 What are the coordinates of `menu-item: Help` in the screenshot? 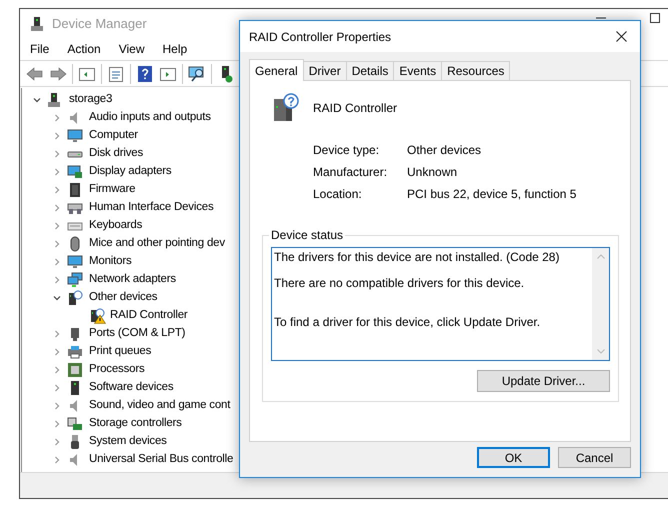 It's located at (175, 49).